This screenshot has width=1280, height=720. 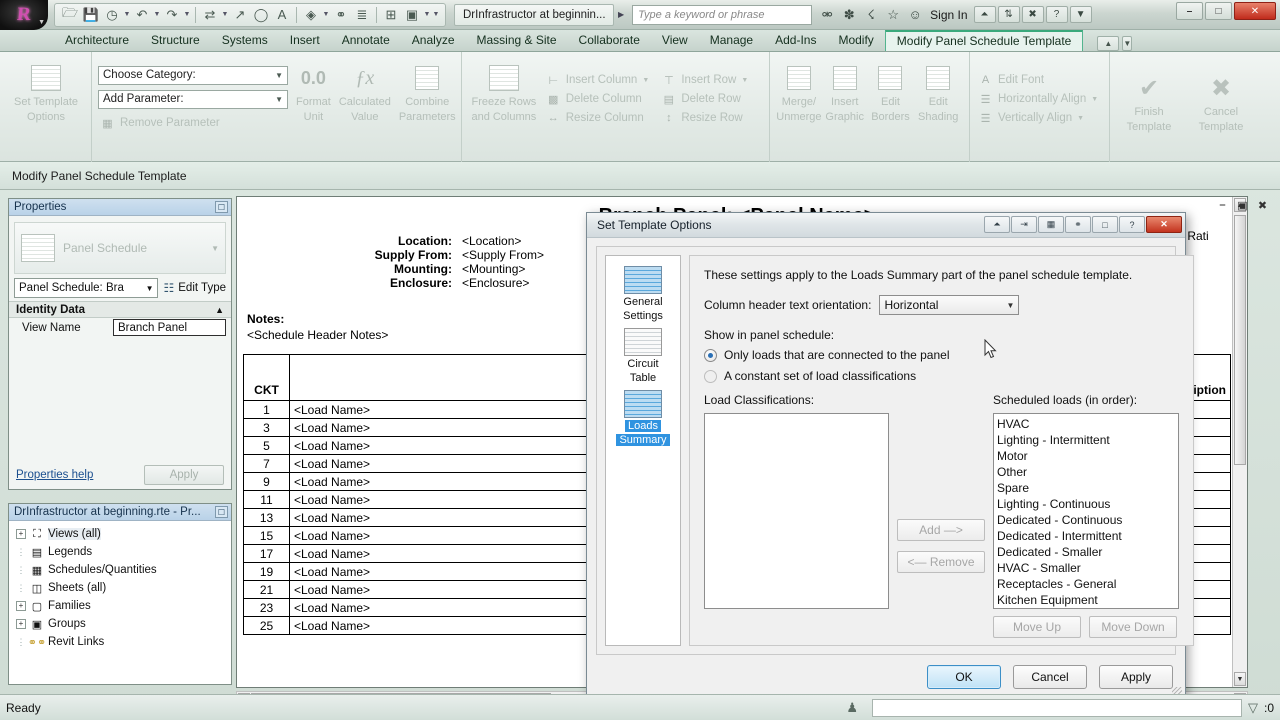 I want to click on application-menu-button: R ▼, so click(x=24, y=15).